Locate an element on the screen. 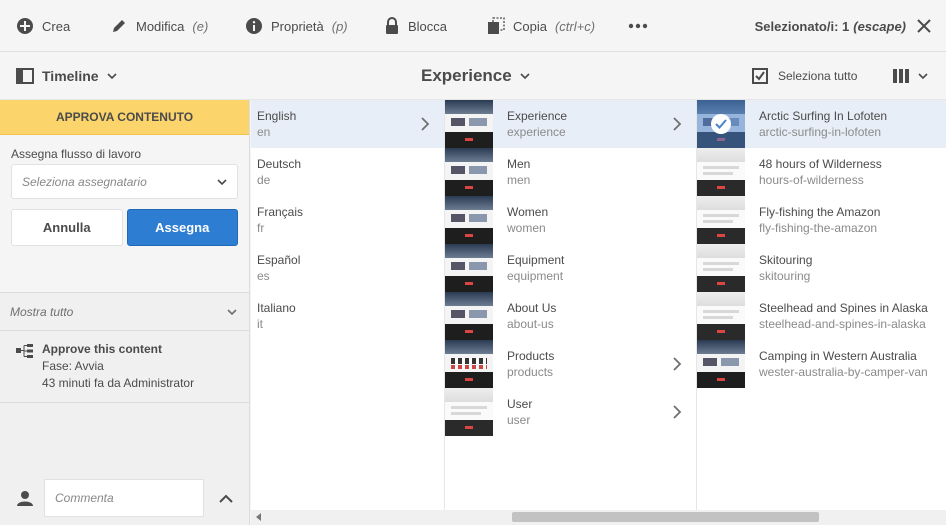 This screenshot has width=946, height=525. row-title: Italiano is located at coordinates (276, 308).